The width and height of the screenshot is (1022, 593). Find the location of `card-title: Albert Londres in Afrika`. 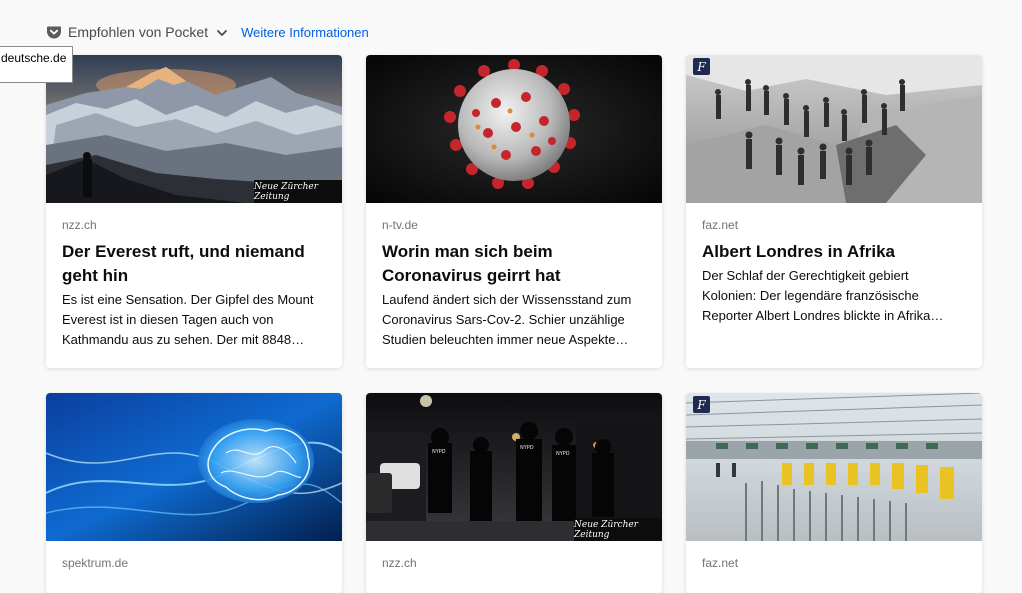

card-title: Albert Londres in Afrika is located at coordinates (834, 252).